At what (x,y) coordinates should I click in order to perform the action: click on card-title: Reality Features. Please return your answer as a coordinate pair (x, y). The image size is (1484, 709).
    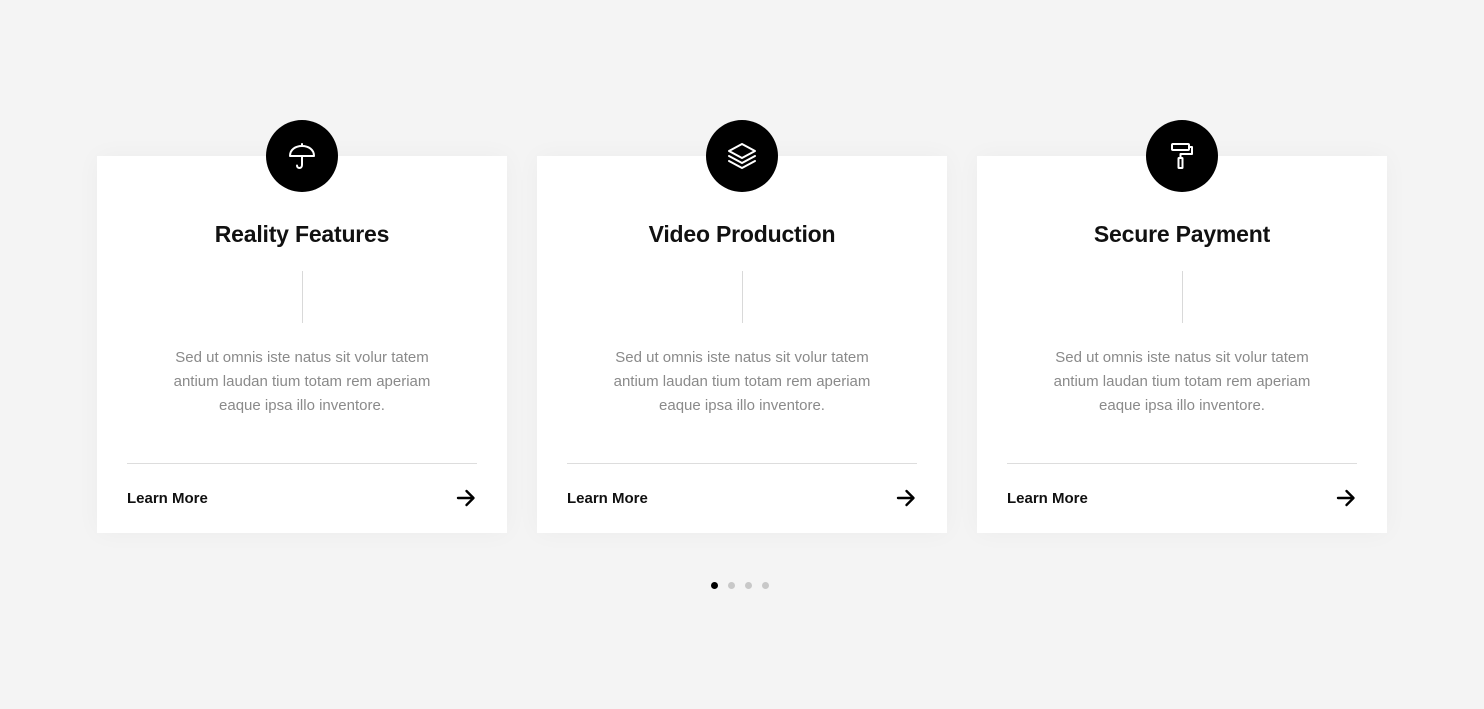
    Looking at the image, I should click on (302, 234).